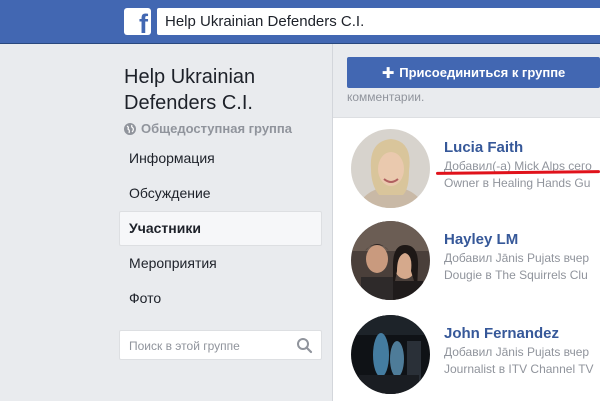 This screenshot has width=600, height=401. What do you see at coordinates (501, 333) in the screenshot?
I see `member-name: John Fernandez` at bounding box center [501, 333].